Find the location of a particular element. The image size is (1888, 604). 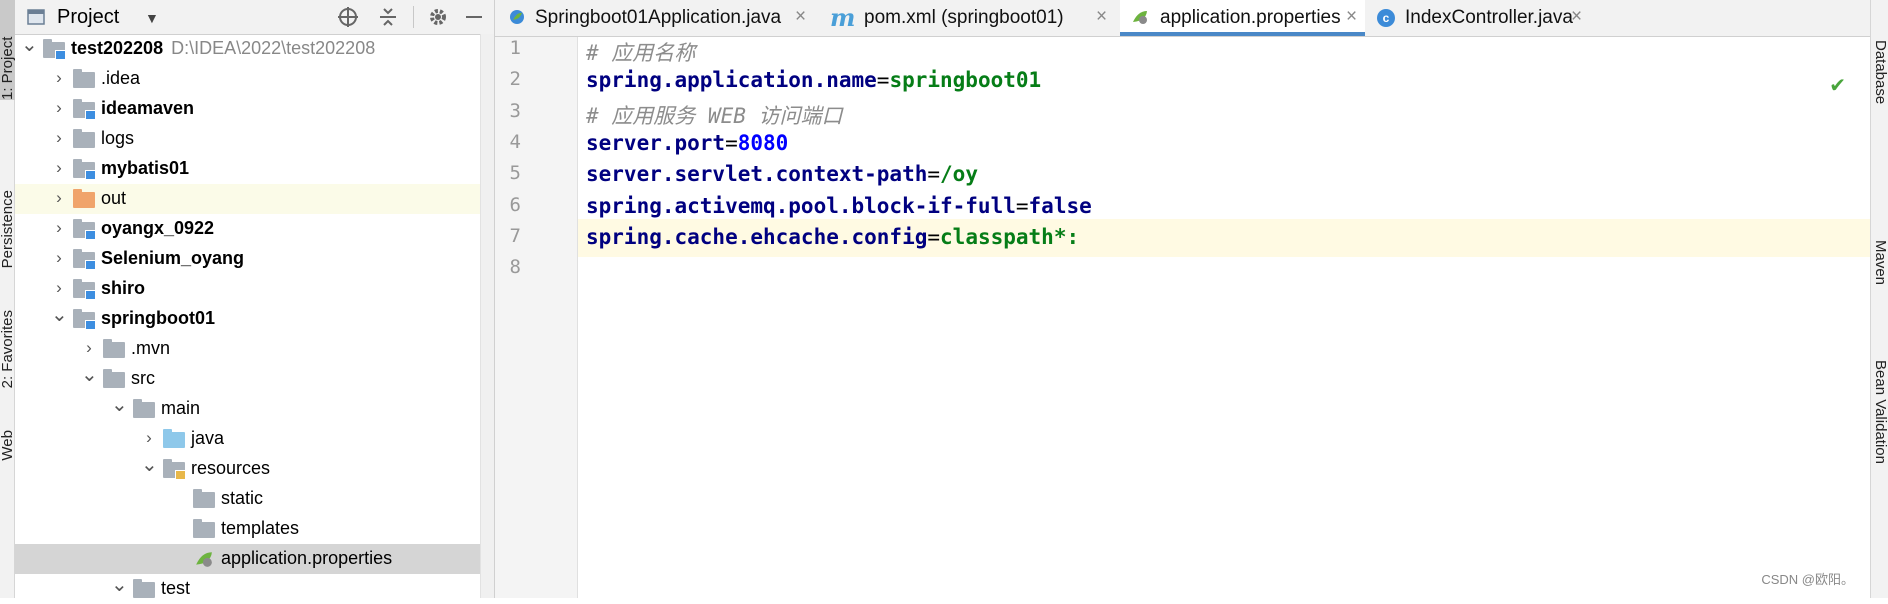

spring-class-icon is located at coordinates (517, 17).